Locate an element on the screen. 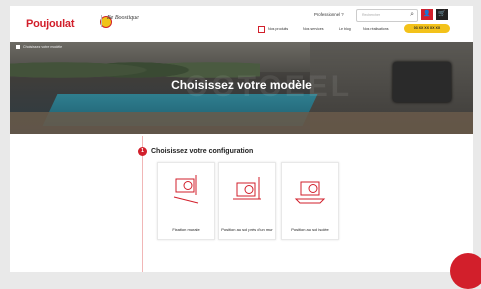 The image size is (481, 289). option-card-floor-isolated: Position au sol isolée is located at coordinates (310, 201).